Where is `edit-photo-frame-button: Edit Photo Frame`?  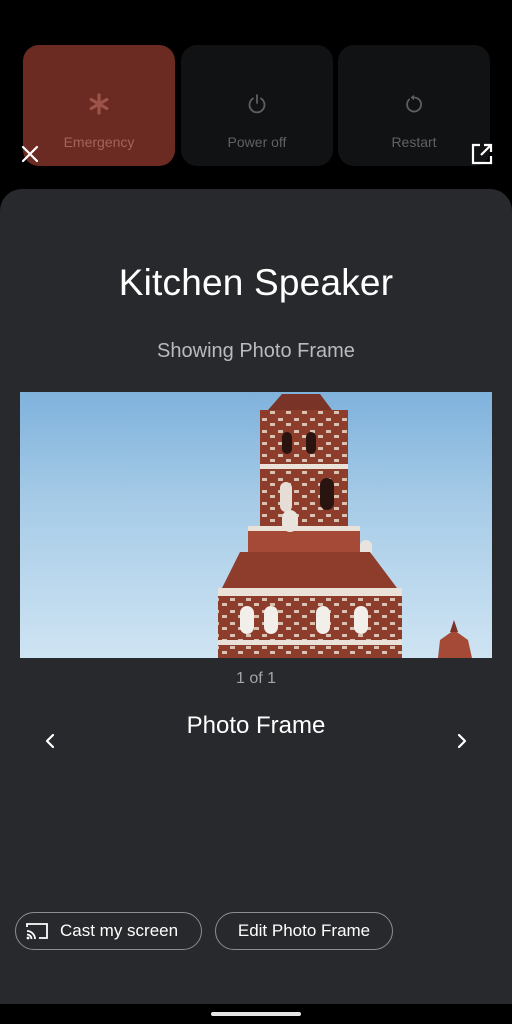
edit-photo-frame-button: Edit Photo Frame is located at coordinates (304, 931).